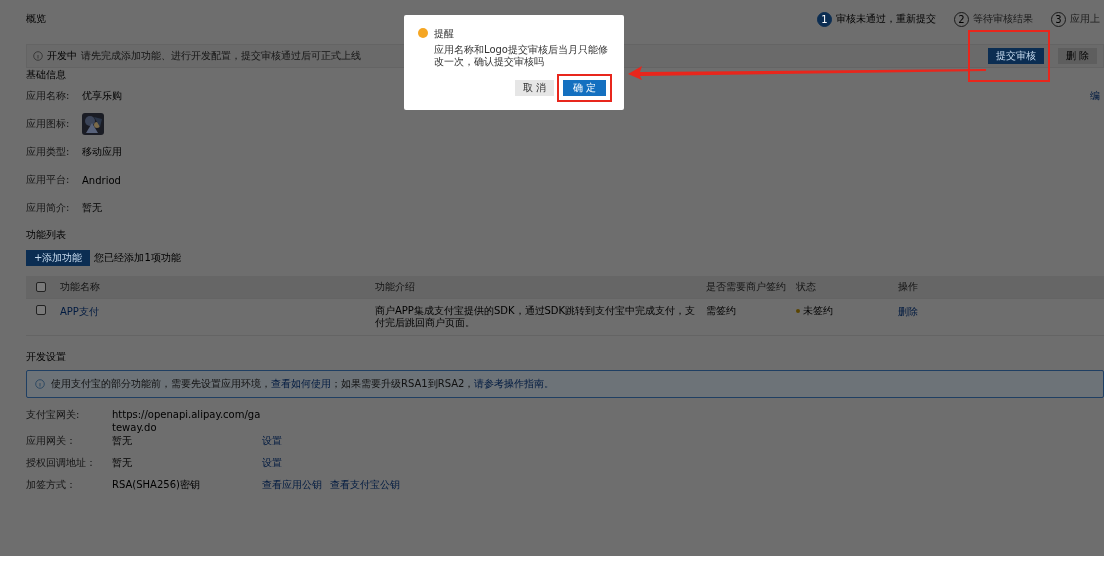 The image size is (1108, 562). I want to click on edit-link: 编, so click(1095, 96).